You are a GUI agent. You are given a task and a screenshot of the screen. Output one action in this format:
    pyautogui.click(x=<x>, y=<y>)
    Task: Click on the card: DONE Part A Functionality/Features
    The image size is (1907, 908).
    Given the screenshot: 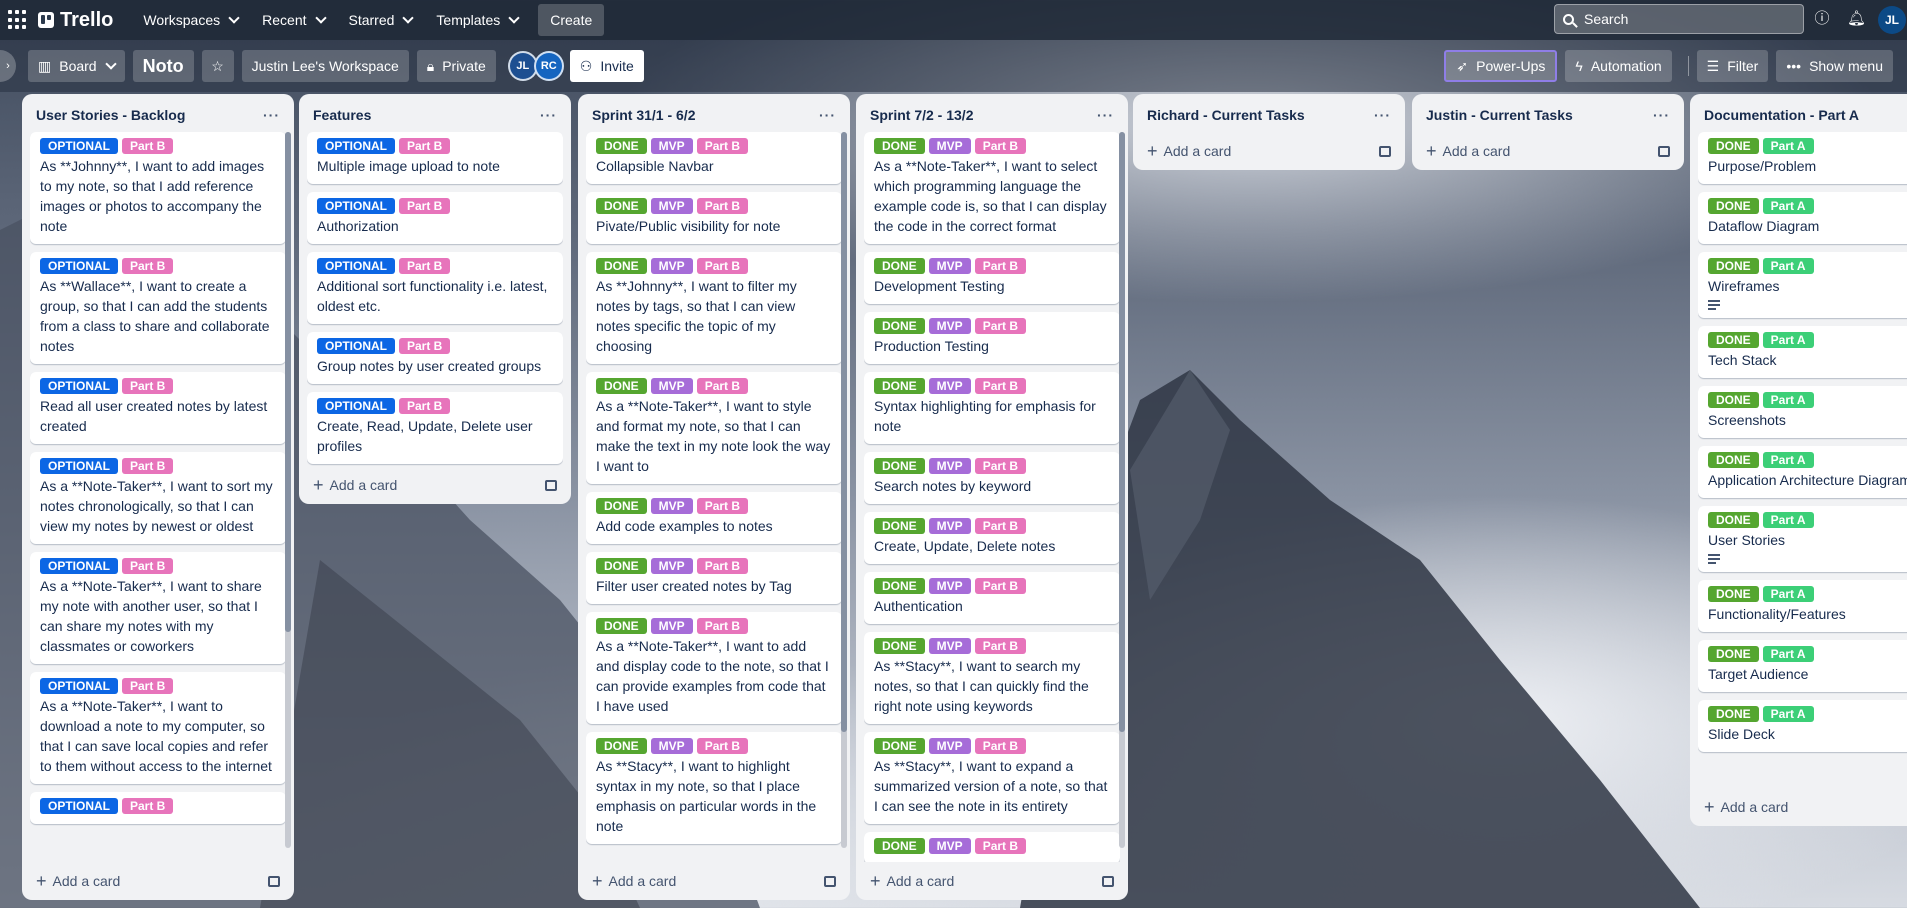 What is the action you would take?
    pyautogui.click(x=1802, y=606)
    